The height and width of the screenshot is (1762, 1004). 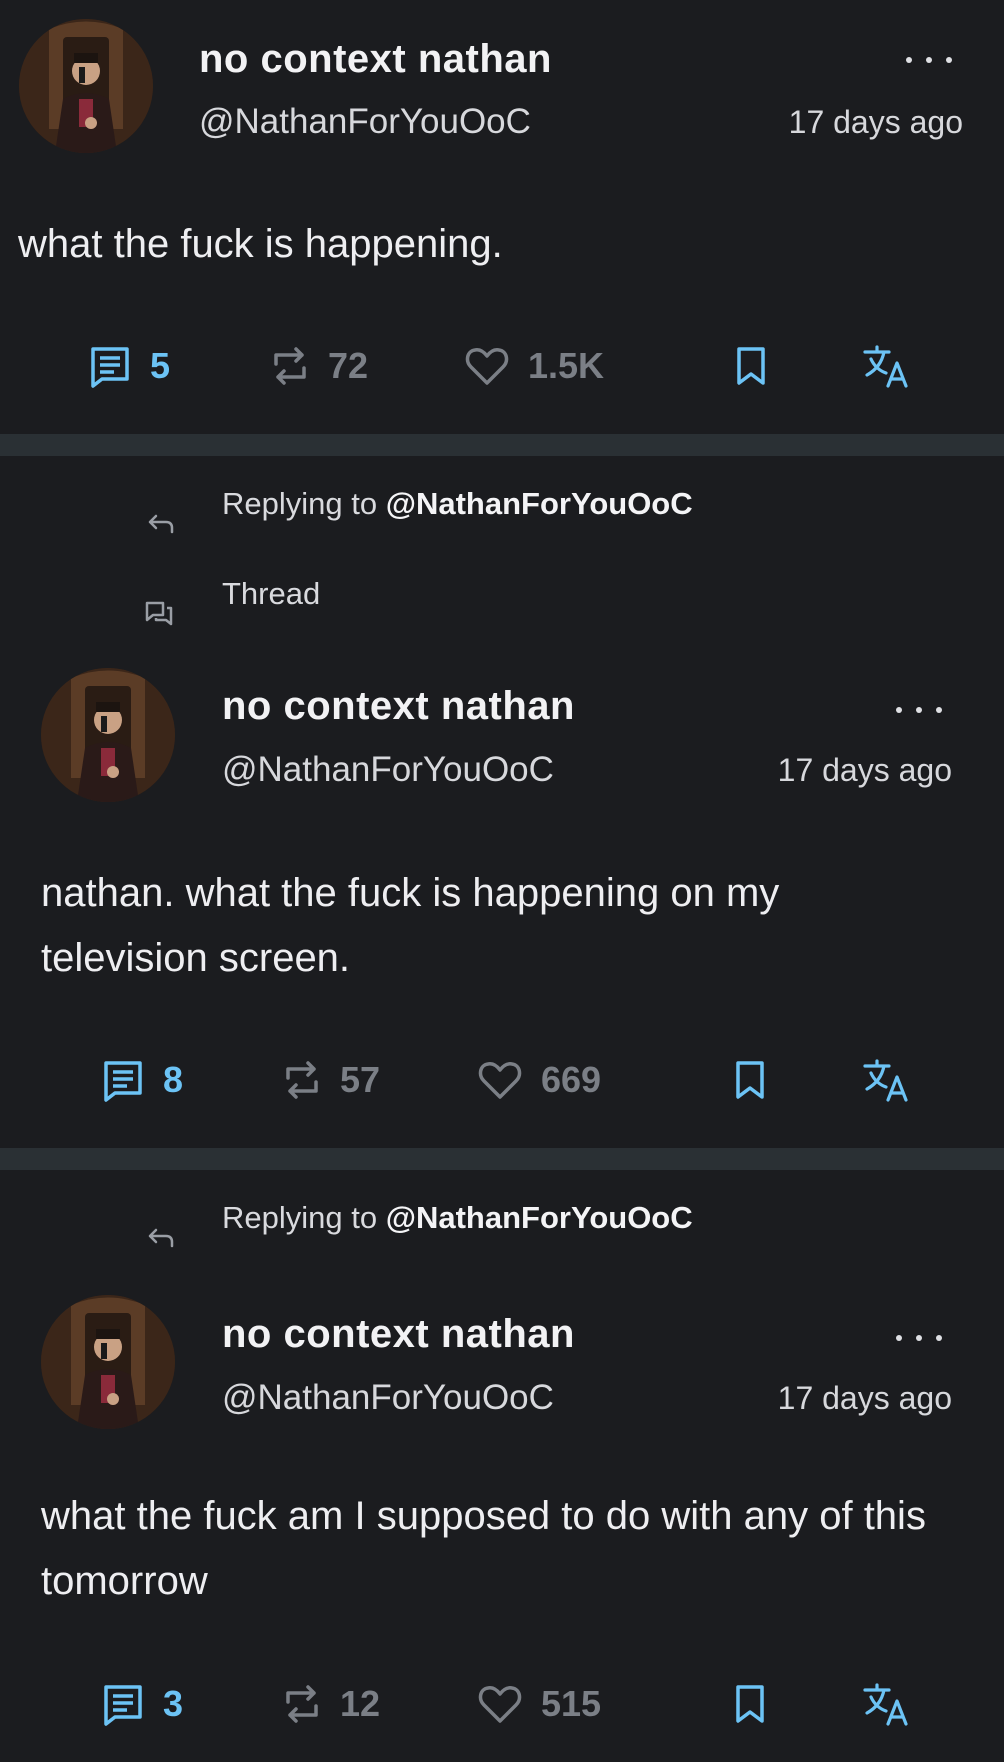 I want to click on reply-button: 5, so click(x=129, y=366).